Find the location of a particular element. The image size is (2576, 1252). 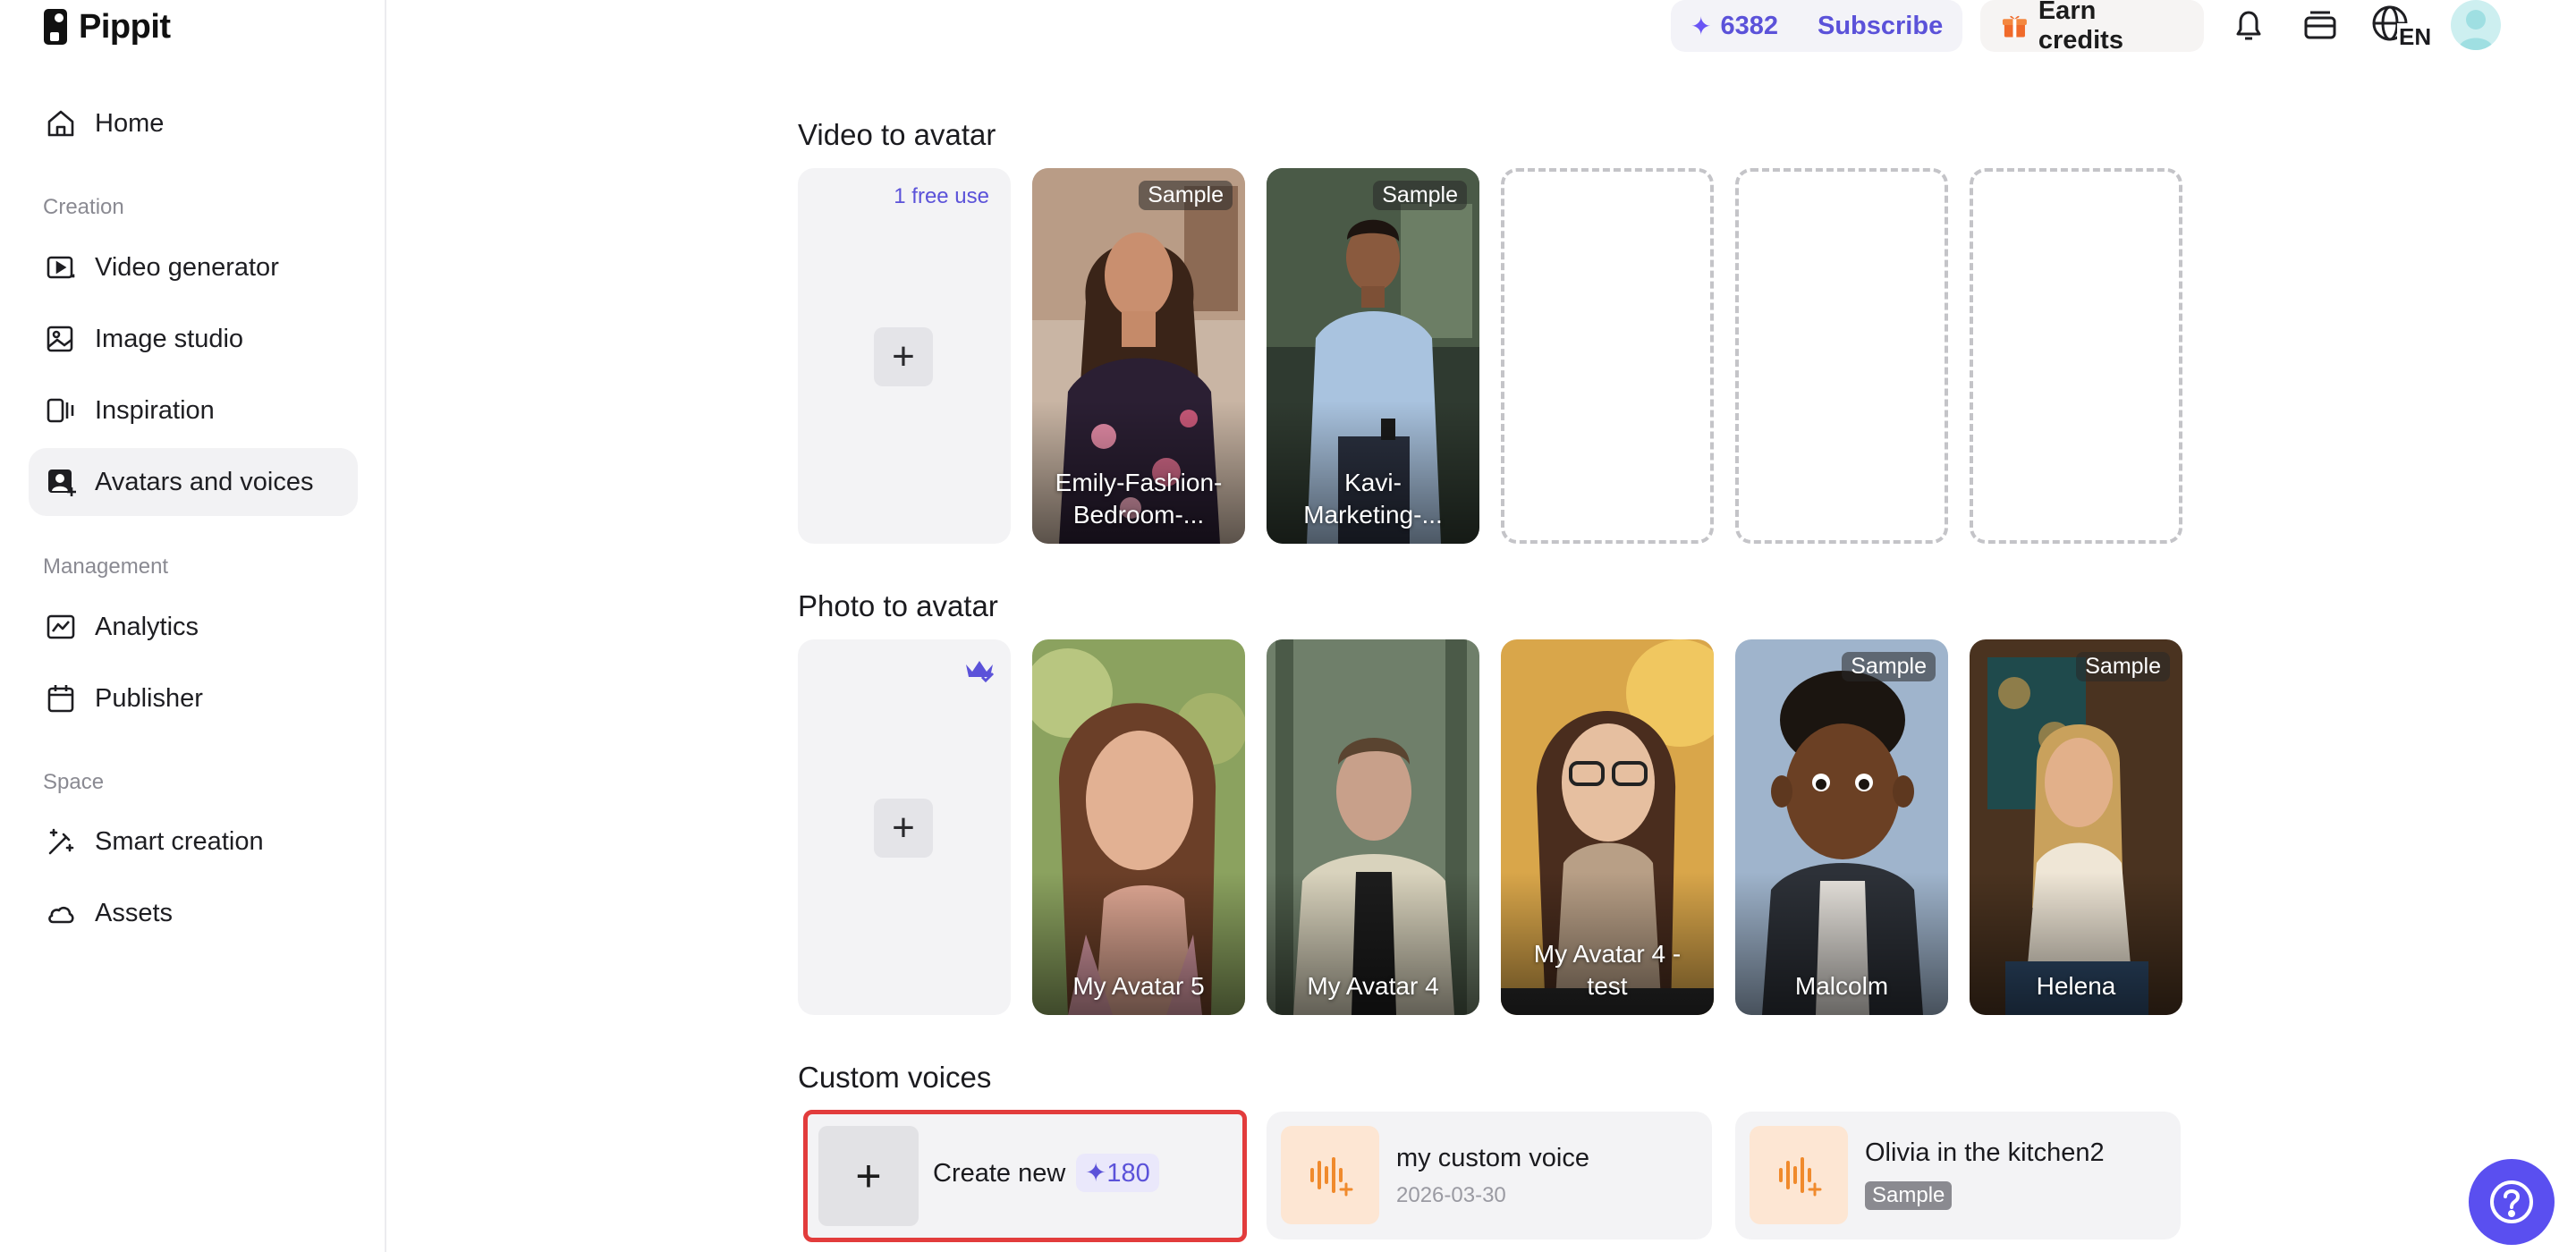

sidebar-item-publisher: Publisher is located at coordinates (193, 698).